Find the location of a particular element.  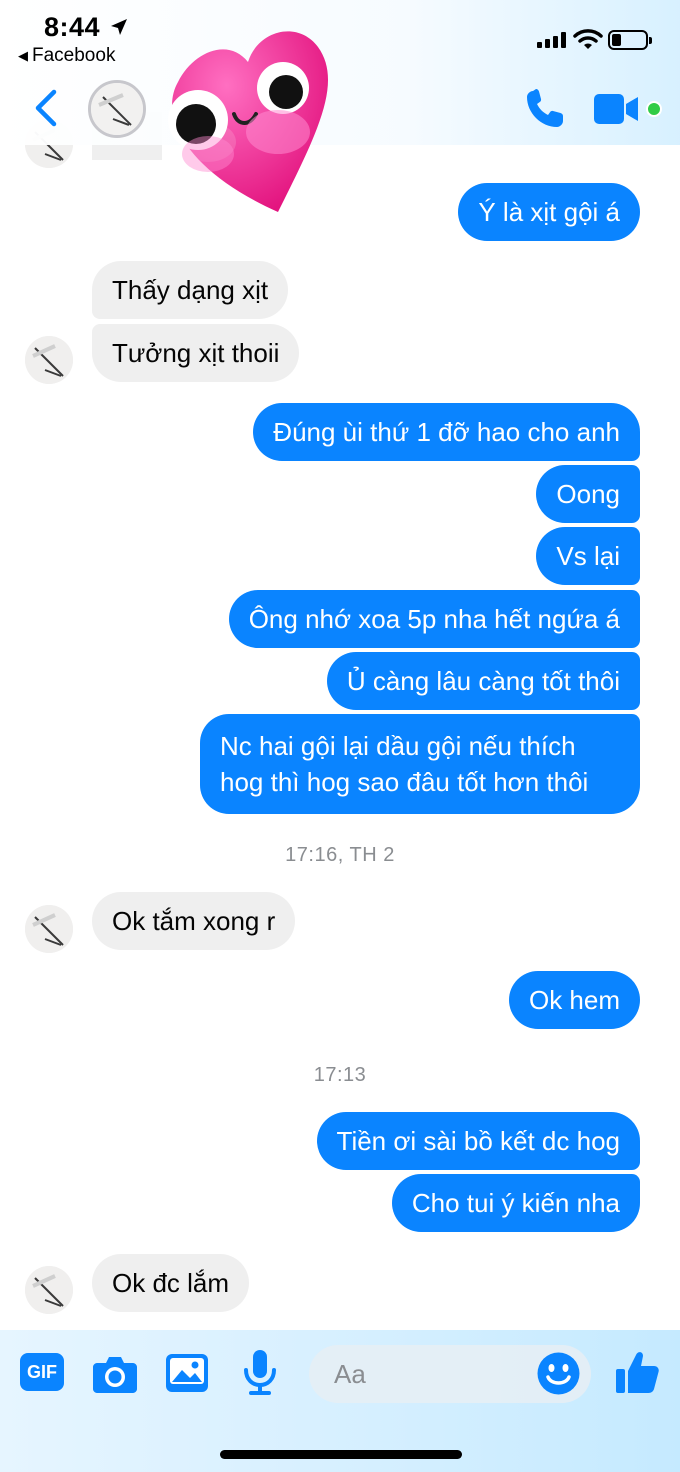

back-to-app-link: ◀ Facebook is located at coordinates (66, 56).